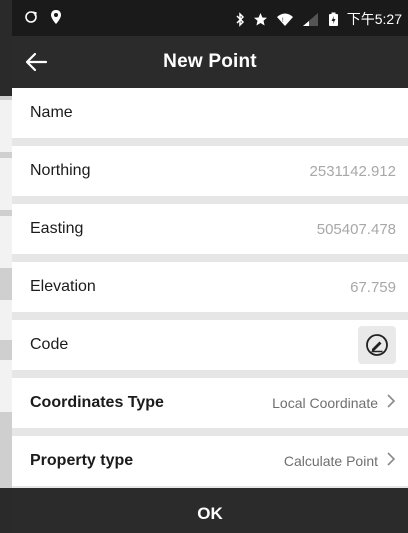 The height and width of the screenshot is (533, 408). What do you see at coordinates (377, 345) in the screenshot?
I see `edit-pen-icon` at bounding box center [377, 345].